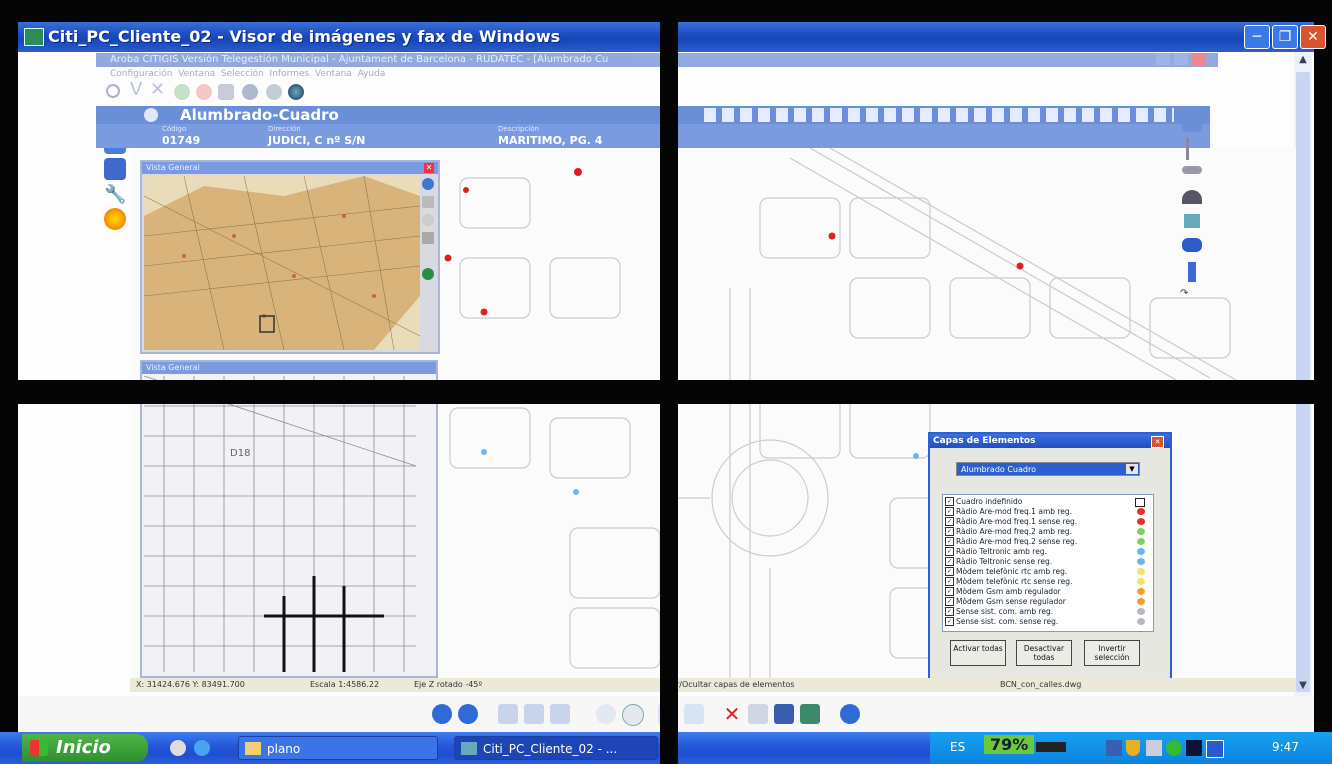  What do you see at coordinates (1154, 748) in the screenshot?
I see `speaker-icon` at bounding box center [1154, 748].